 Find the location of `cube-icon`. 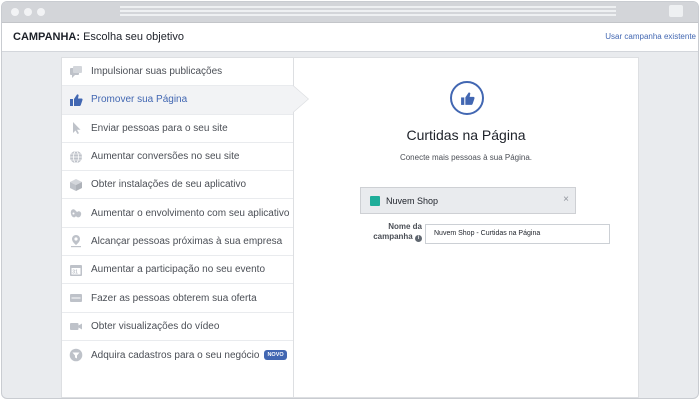

cube-icon is located at coordinates (76, 185).